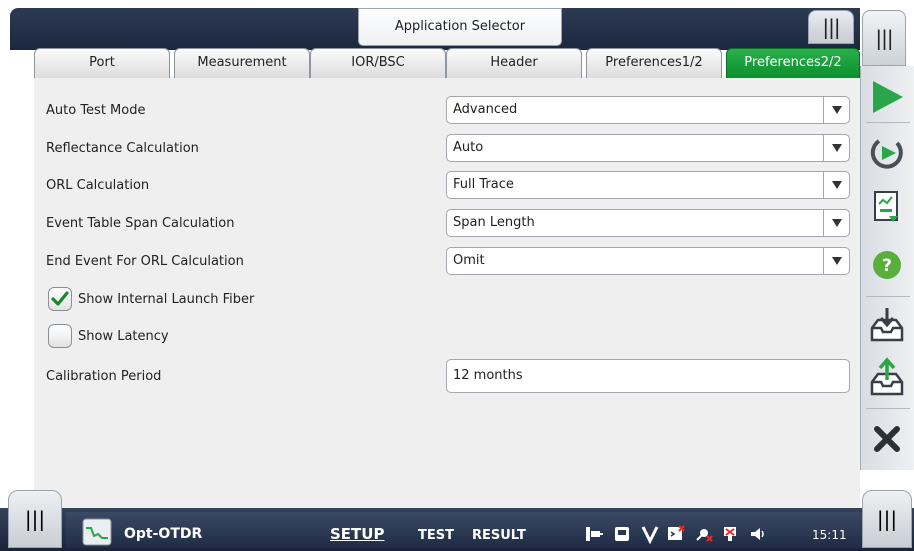 The height and width of the screenshot is (551, 914). I want to click on show-latency-row: Show Latency, so click(108, 336).